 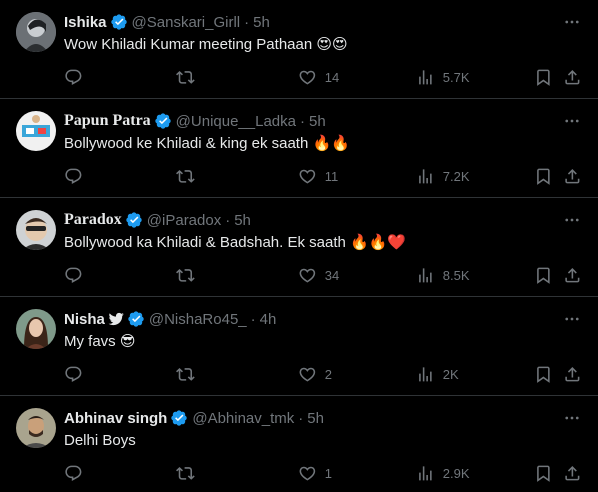 What do you see at coordinates (115, 418) in the screenshot?
I see `author-name: Abhinav singh` at bounding box center [115, 418].